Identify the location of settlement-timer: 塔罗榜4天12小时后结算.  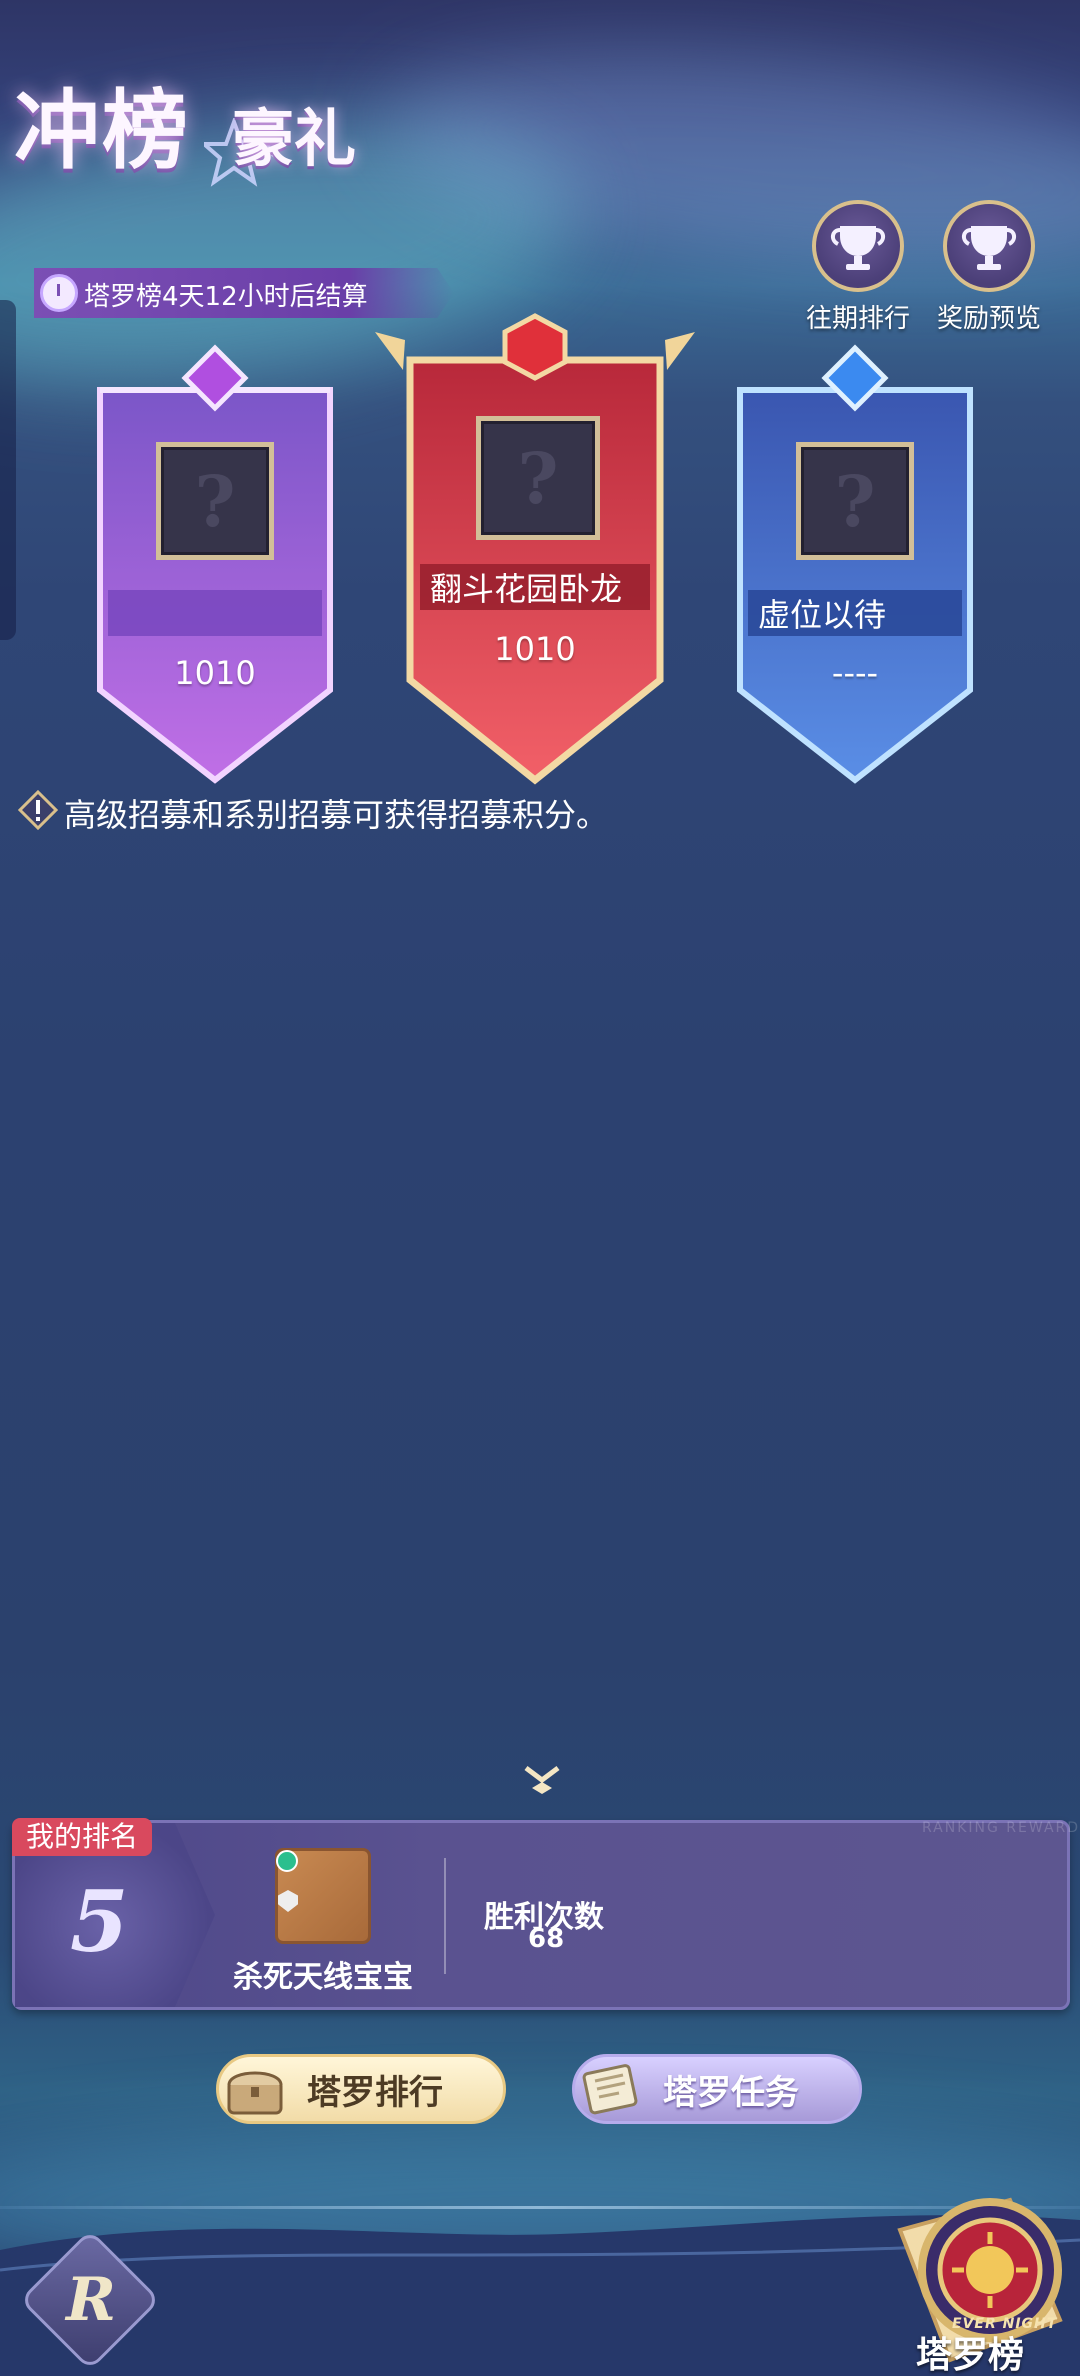
(226, 297).